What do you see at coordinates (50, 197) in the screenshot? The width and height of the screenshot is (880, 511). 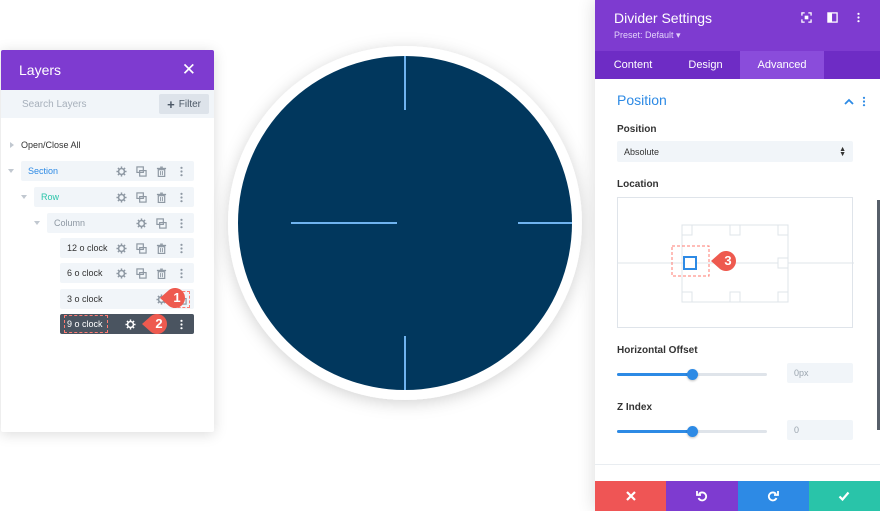 I see `layer-row-label: Row` at bounding box center [50, 197].